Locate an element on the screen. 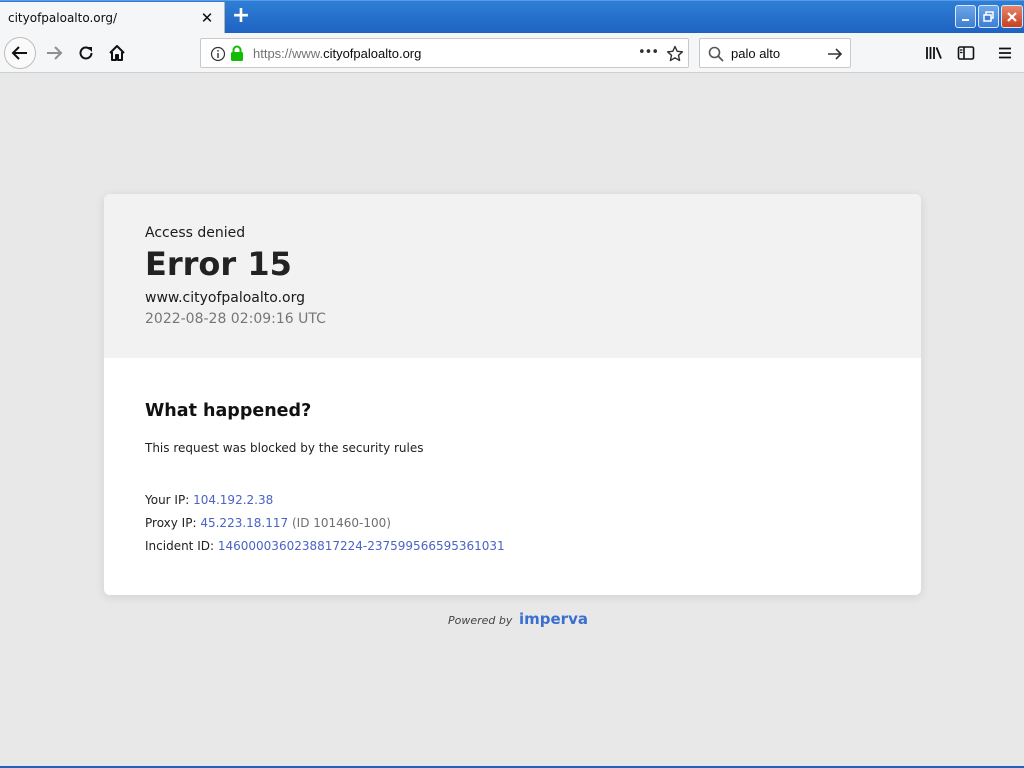  minimize-button is located at coordinates (965, 16).